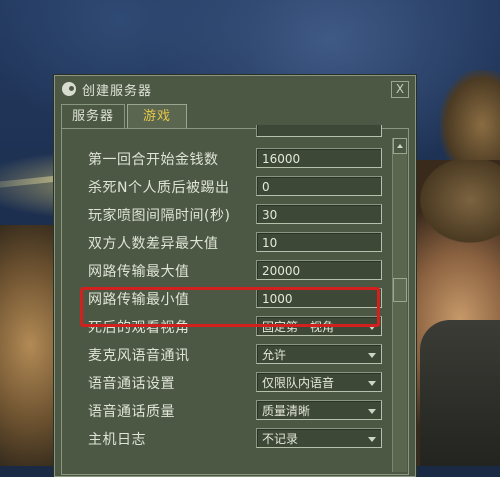  What do you see at coordinates (319, 438) in the screenshot?
I see `server-log-select: 不记录` at bounding box center [319, 438].